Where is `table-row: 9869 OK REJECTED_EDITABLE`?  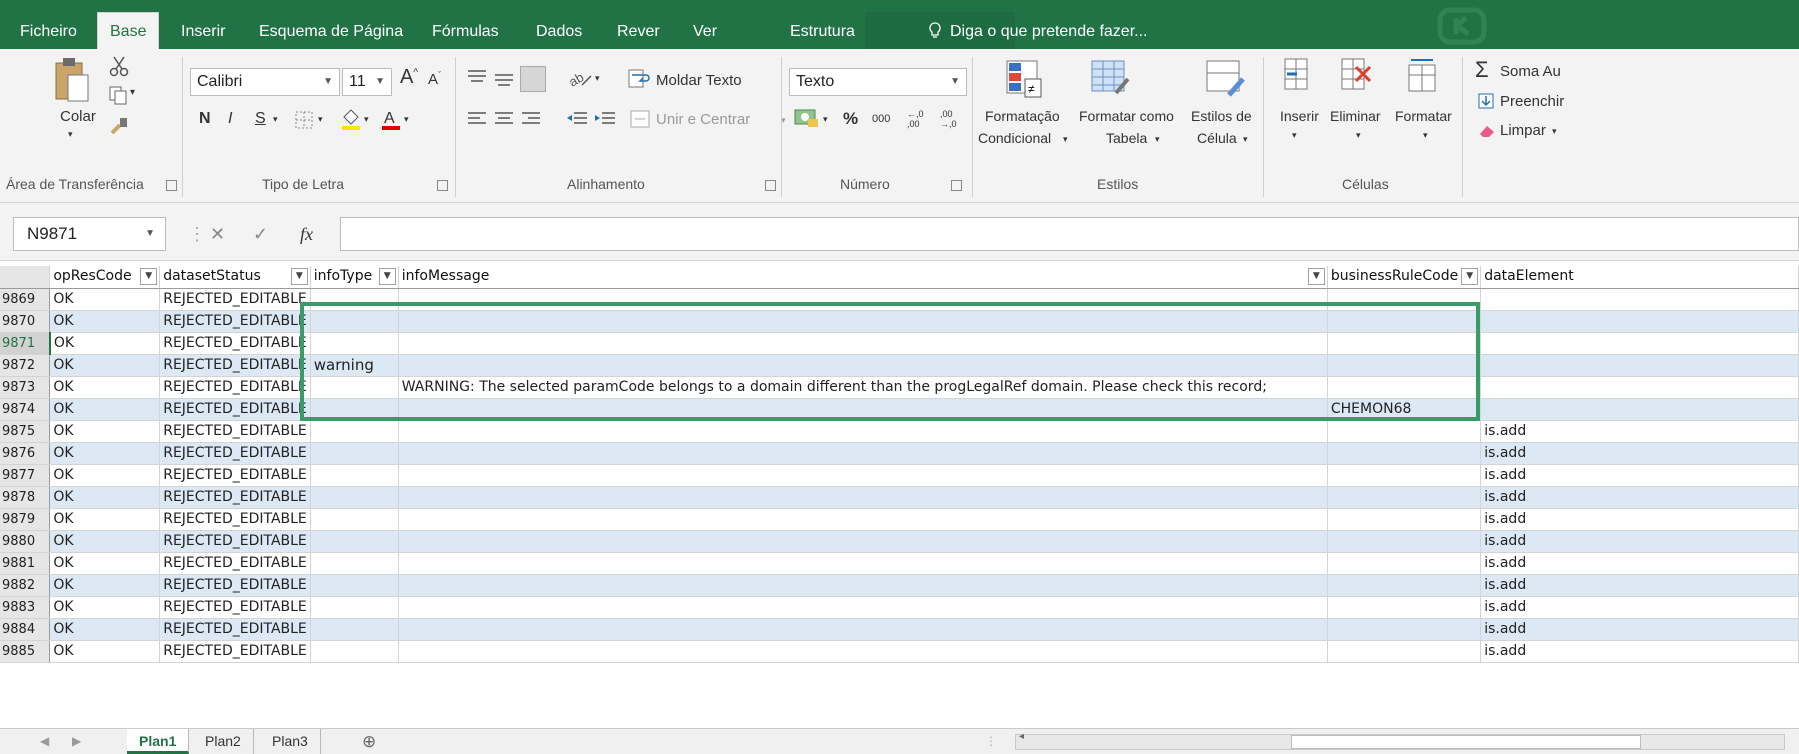 table-row: 9869 OK REJECTED_EDITABLE is located at coordinates (899, 299).